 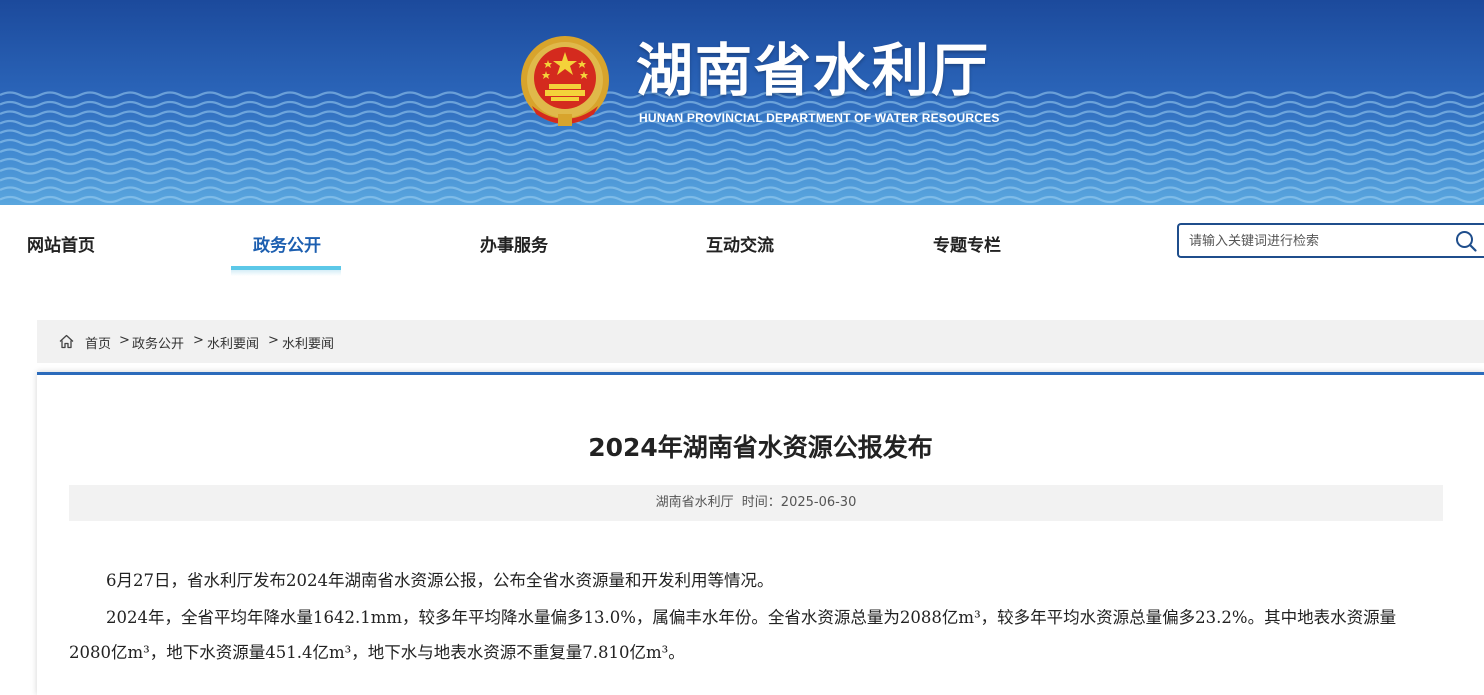 I want to click on search-box, so click(x=1330, y=240).